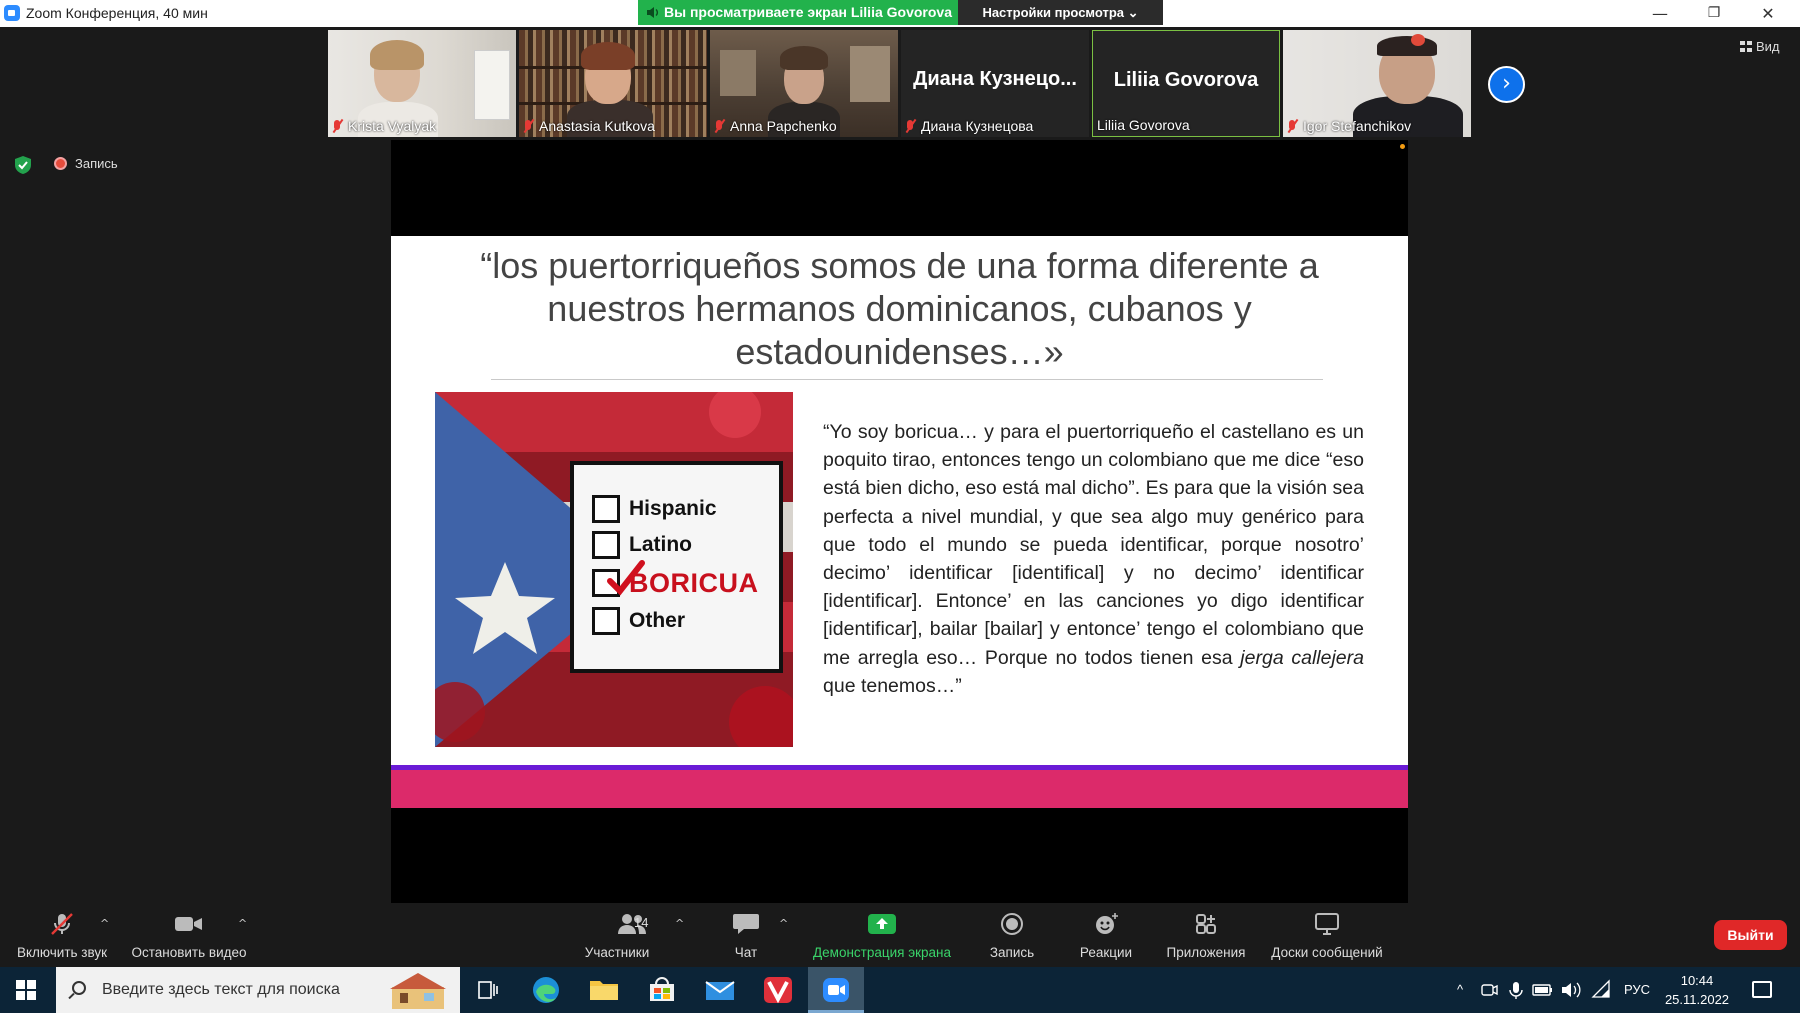  I want to click on recording-indicator: Запись, so click(86, 164).